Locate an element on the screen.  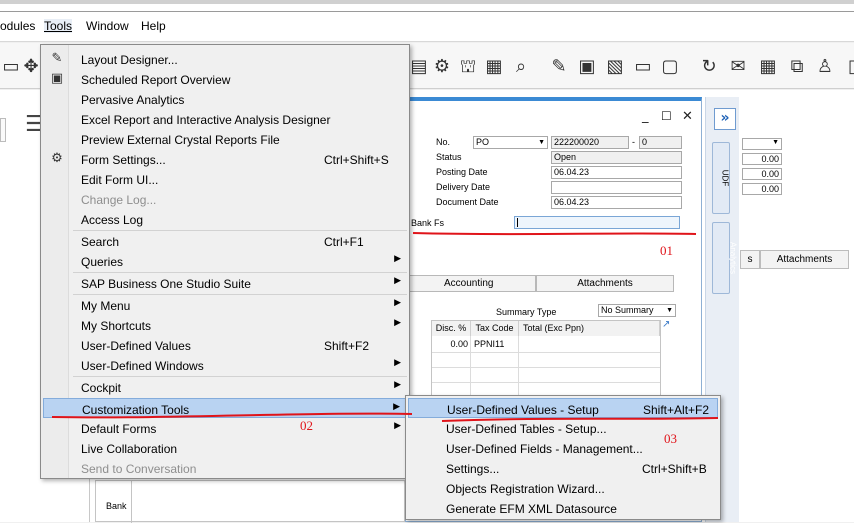
annotation-02: 02 is located at coordinates (306, 425).